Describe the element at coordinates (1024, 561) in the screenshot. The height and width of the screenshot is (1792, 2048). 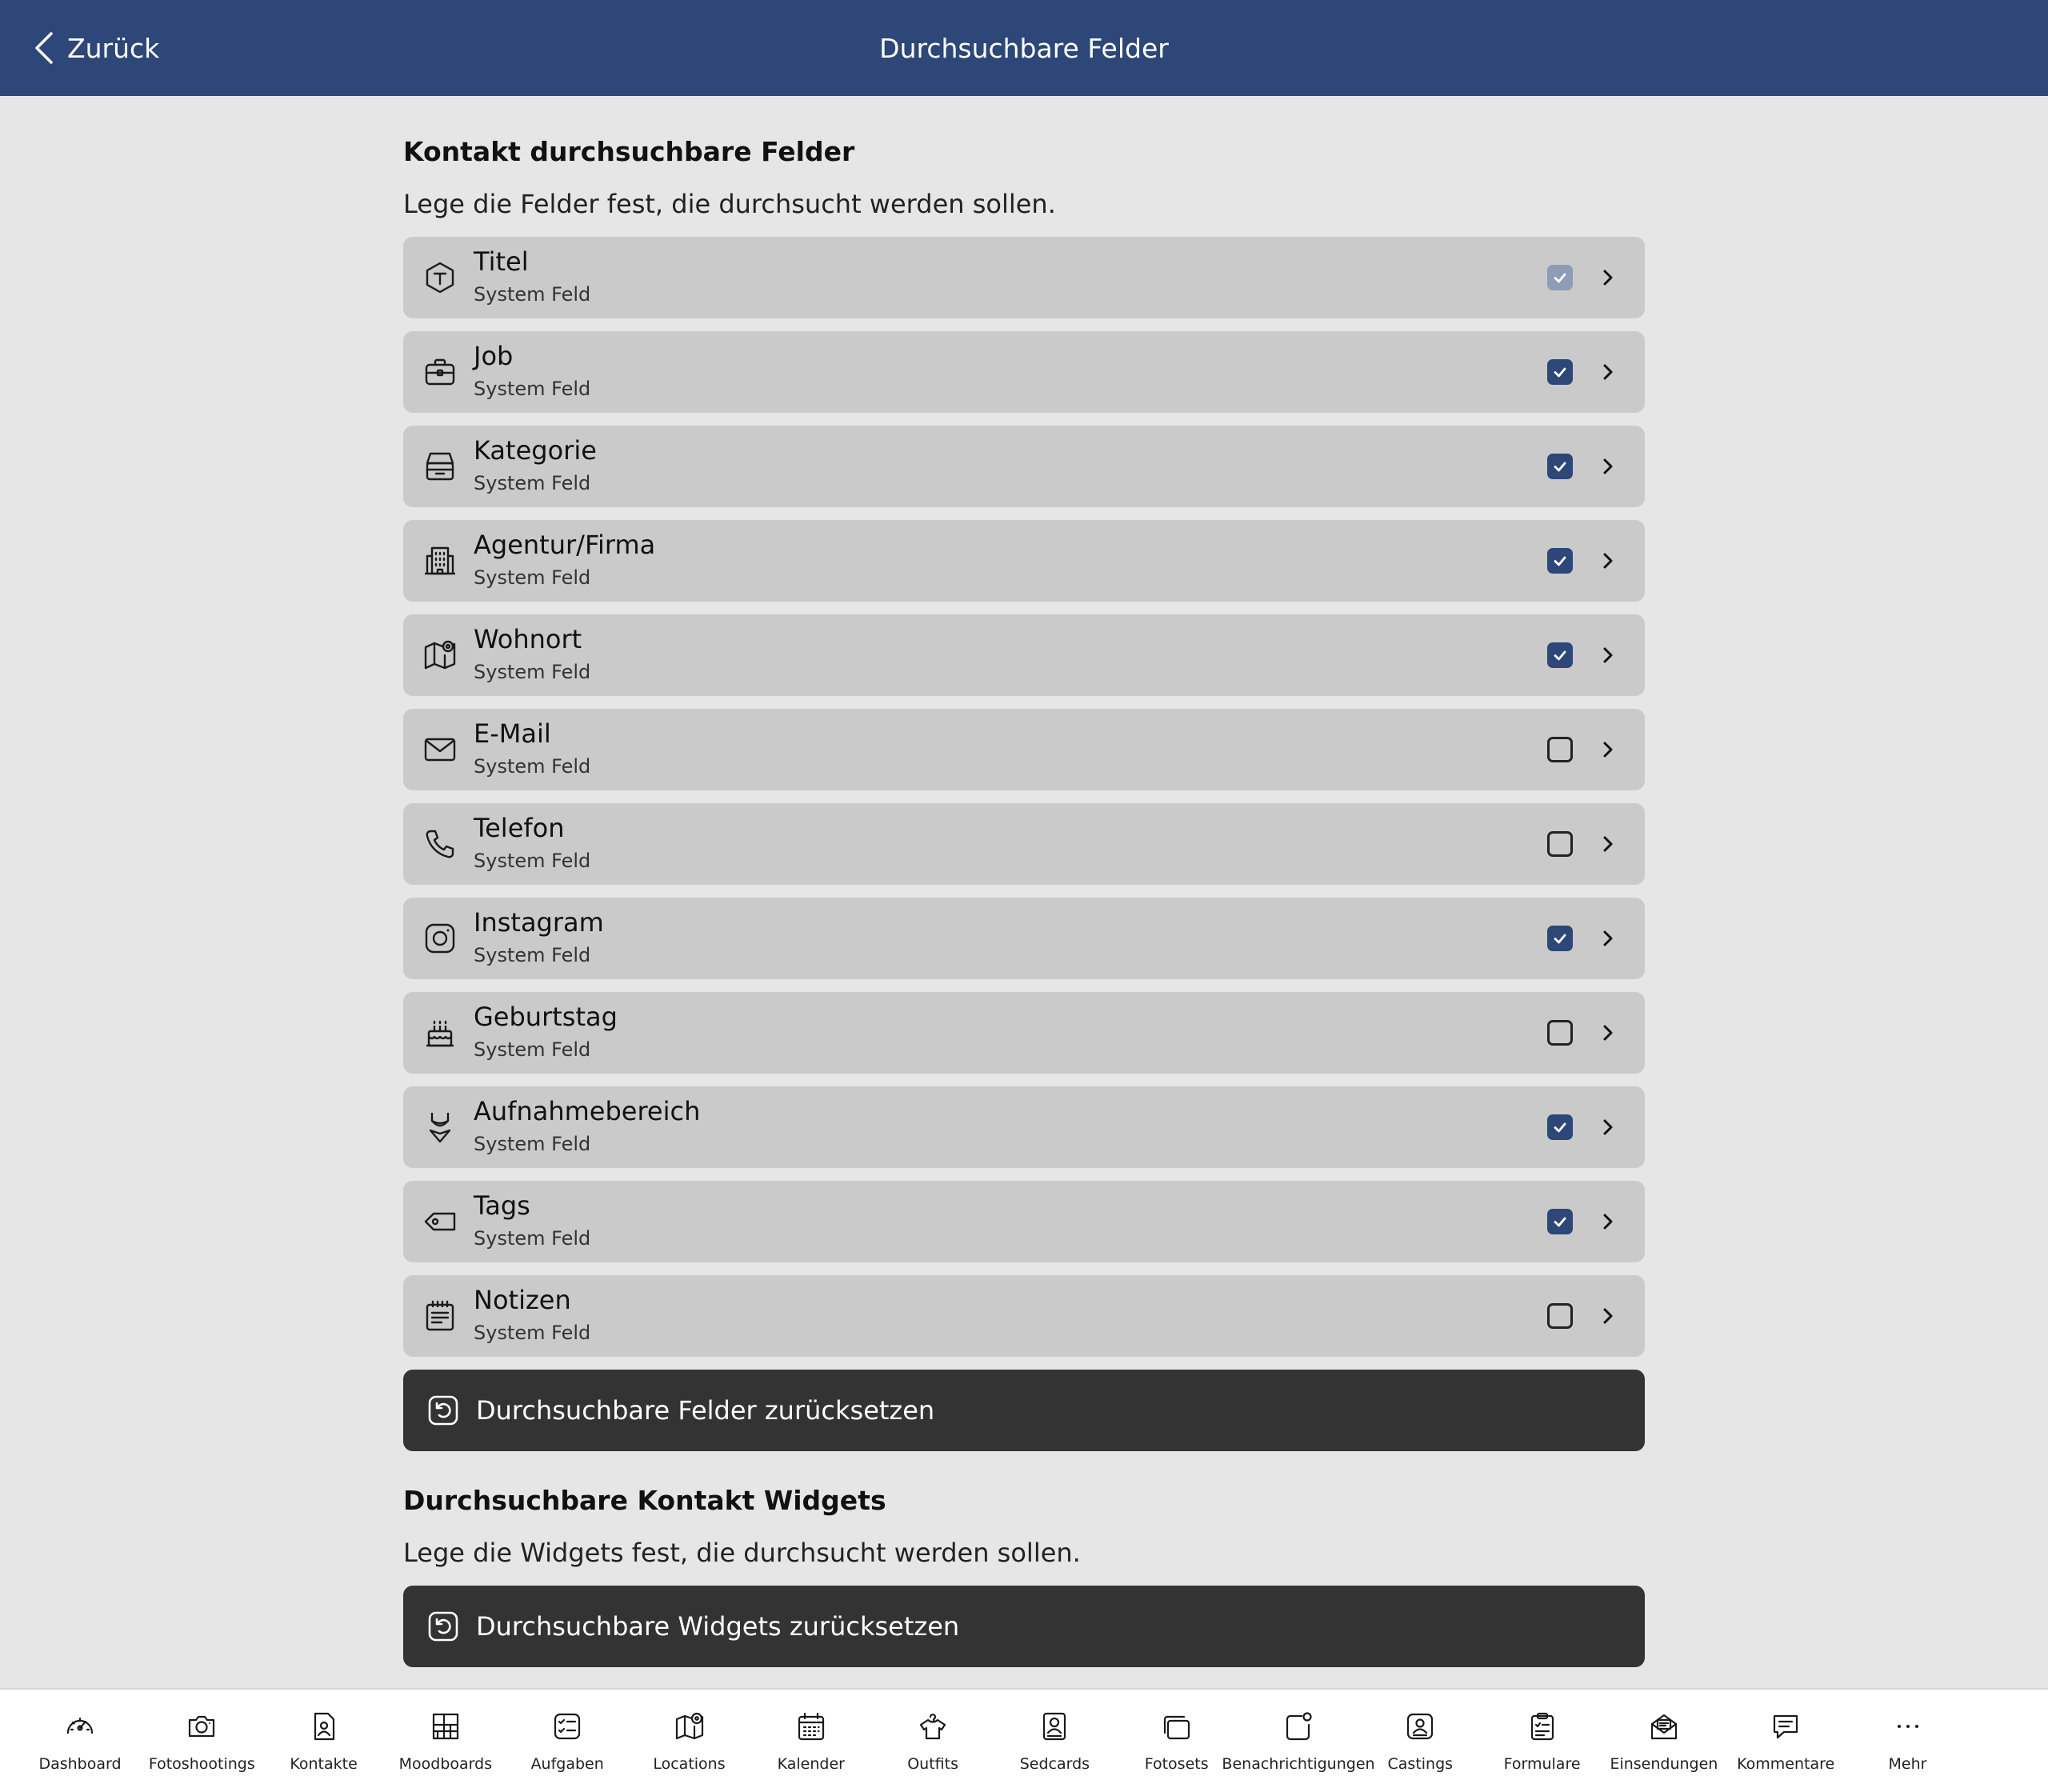
I see `field-row-agentur: Agentur/Firma System Feld` at that location.